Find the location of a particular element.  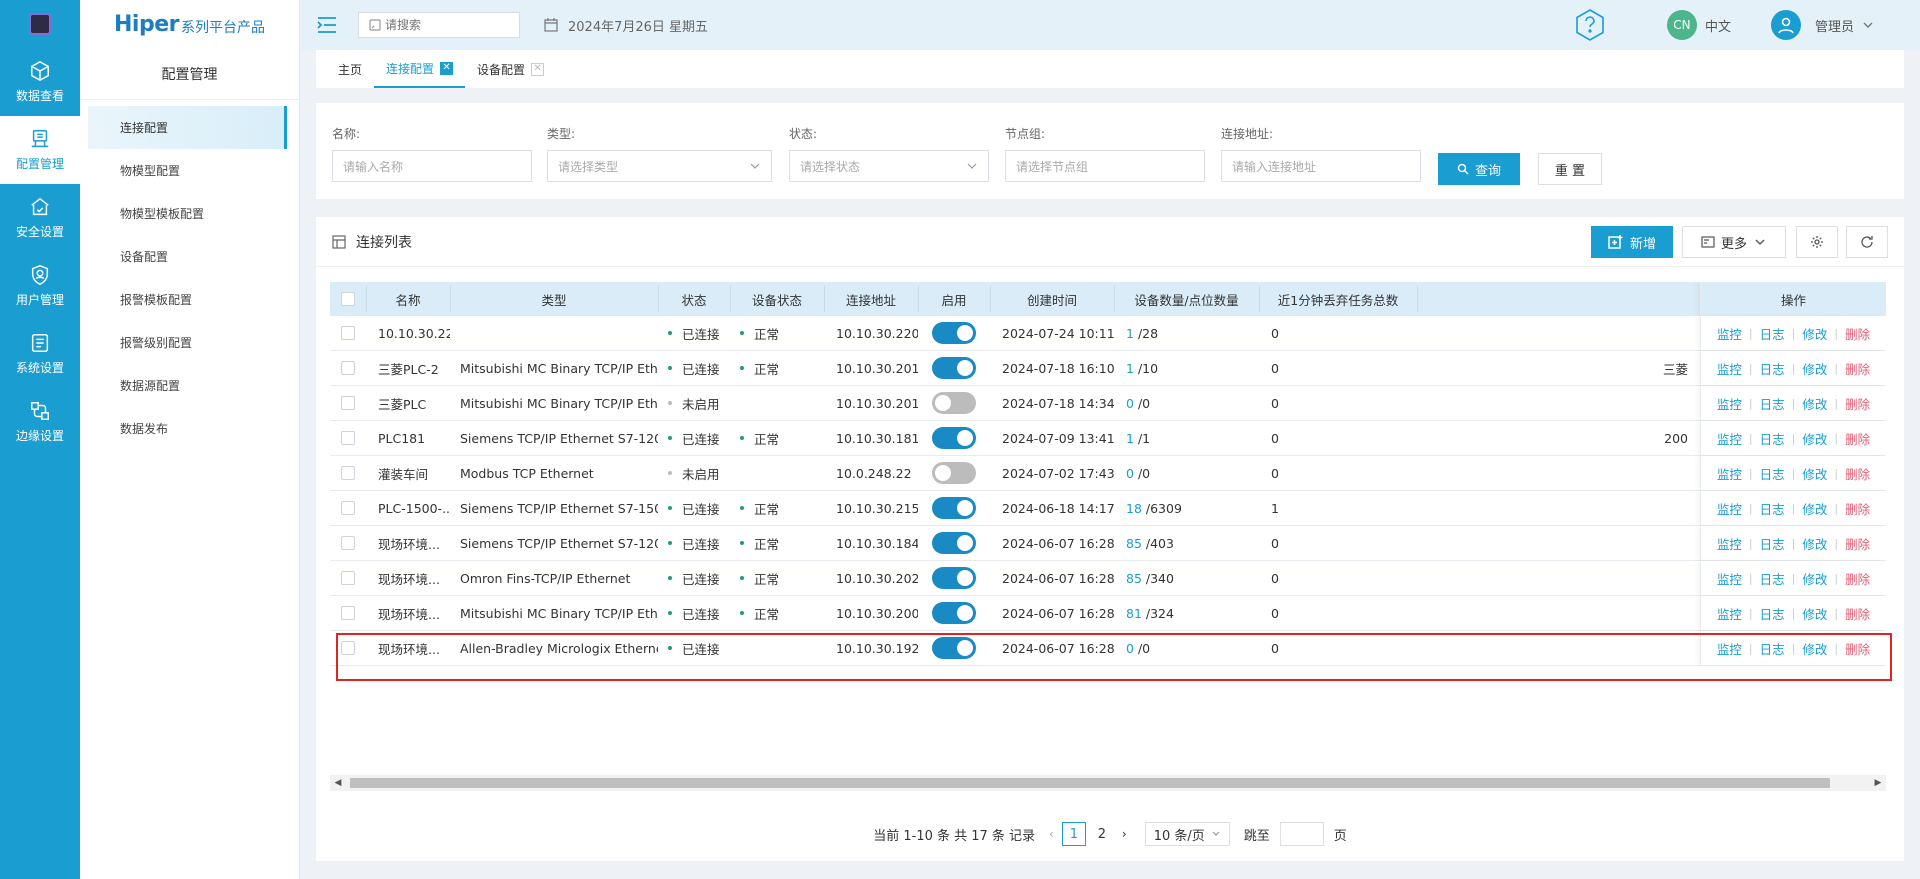

node-group-select: 请选择节点组 is located at coordinates (1105, 166).